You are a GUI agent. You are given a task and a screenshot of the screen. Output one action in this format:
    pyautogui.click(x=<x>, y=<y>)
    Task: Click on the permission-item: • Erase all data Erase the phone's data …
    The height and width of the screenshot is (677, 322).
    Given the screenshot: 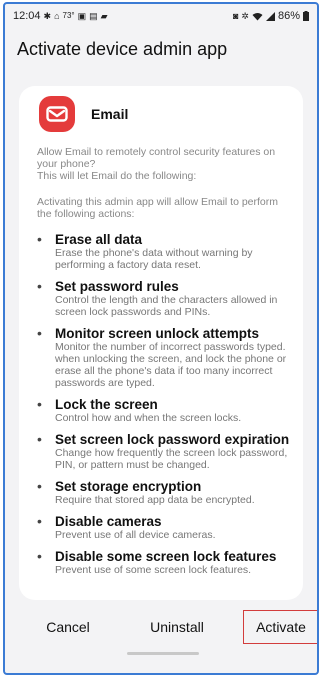 What is the action you would take?
    pyautogui.click(x=164, y=251)
    